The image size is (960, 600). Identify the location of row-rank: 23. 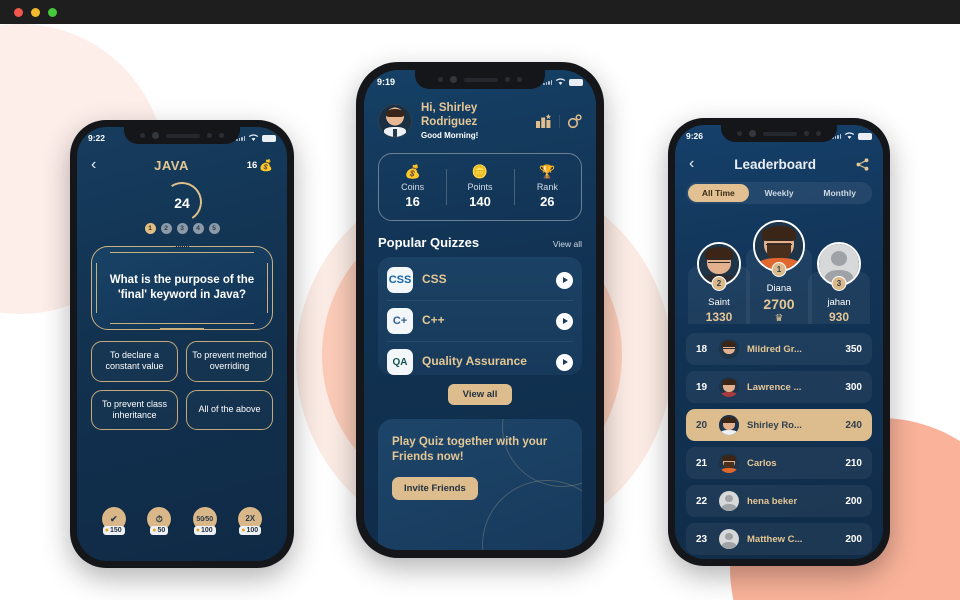
(702, 539).